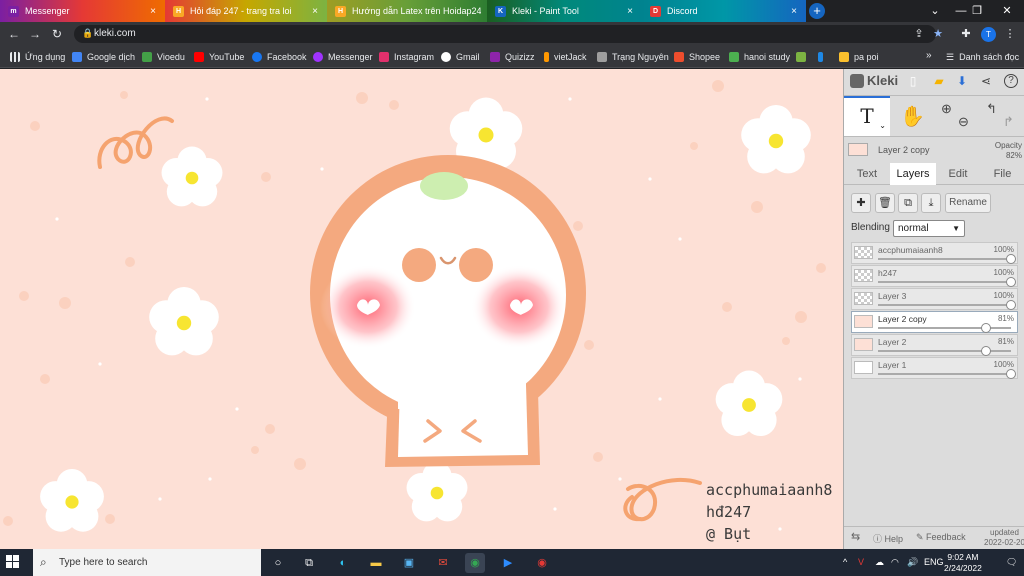  I want to click on store-icon: ▣, so click(409, 563).